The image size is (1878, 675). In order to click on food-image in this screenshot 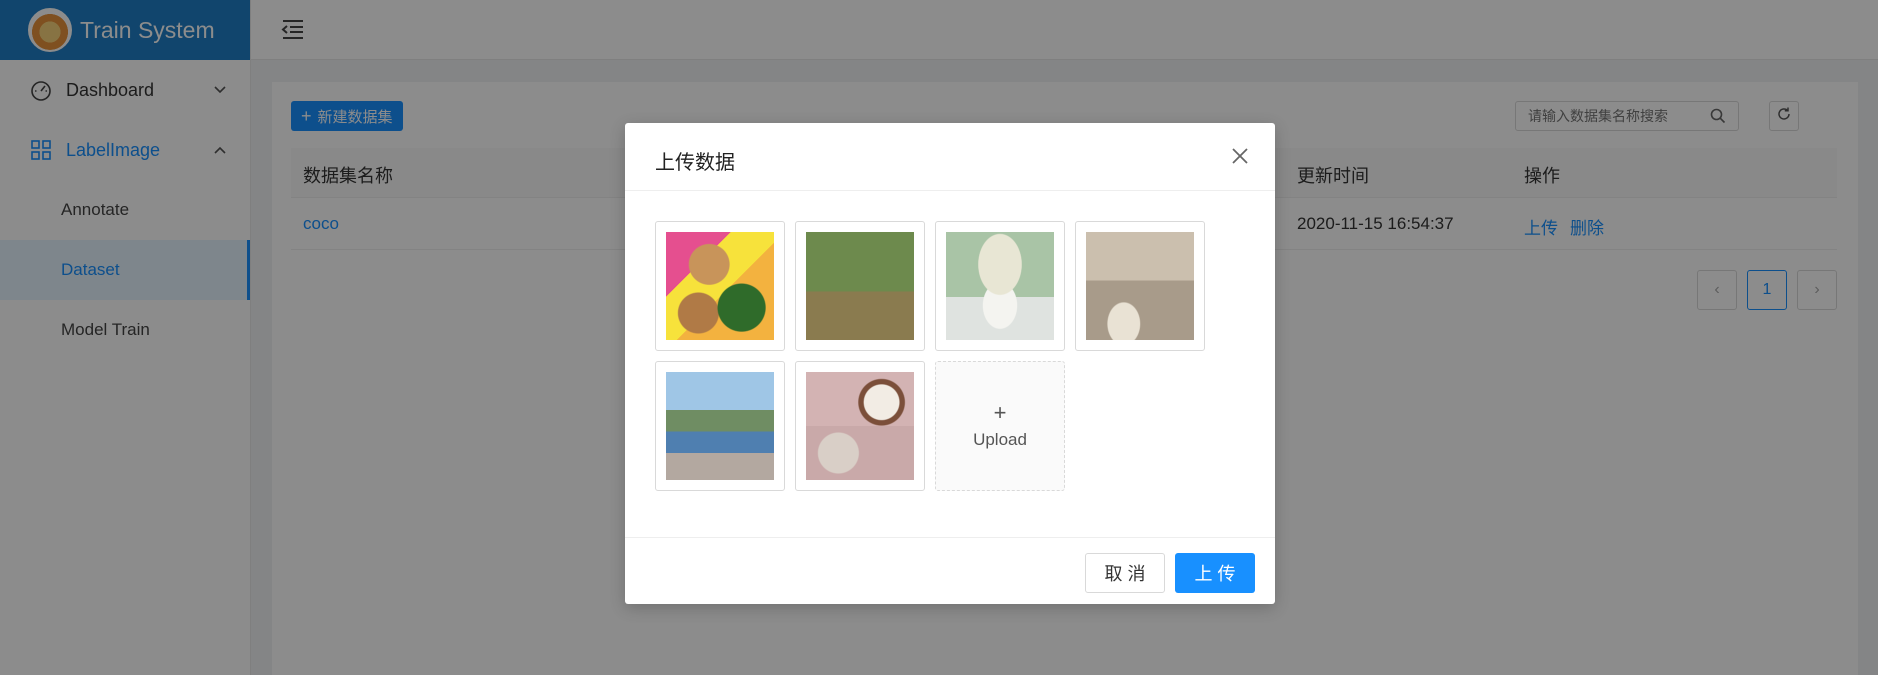, I will do `click(720, 286)`.